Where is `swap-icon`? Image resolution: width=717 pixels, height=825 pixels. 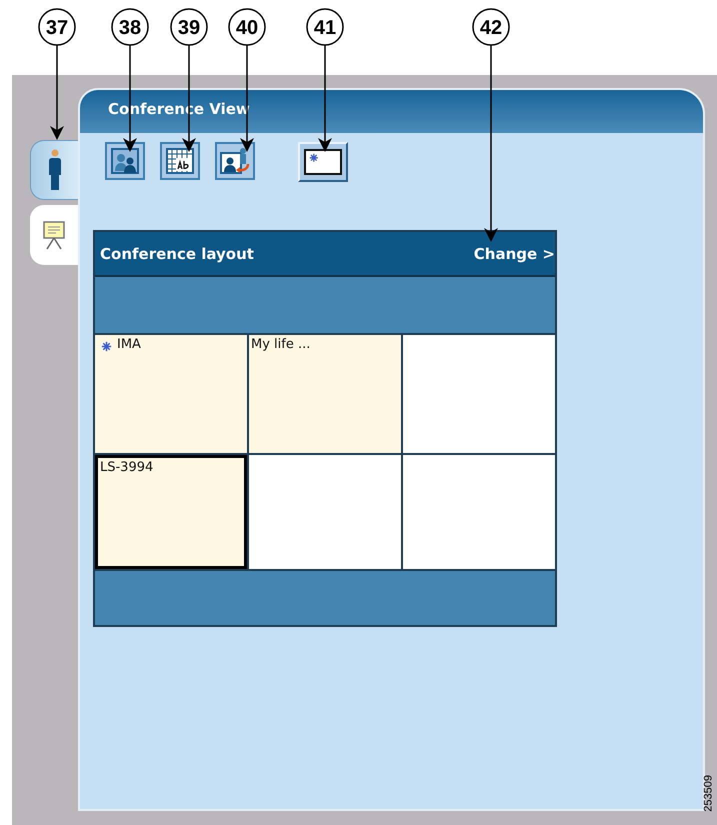 swap-icon is located at coordinates (235, 161).